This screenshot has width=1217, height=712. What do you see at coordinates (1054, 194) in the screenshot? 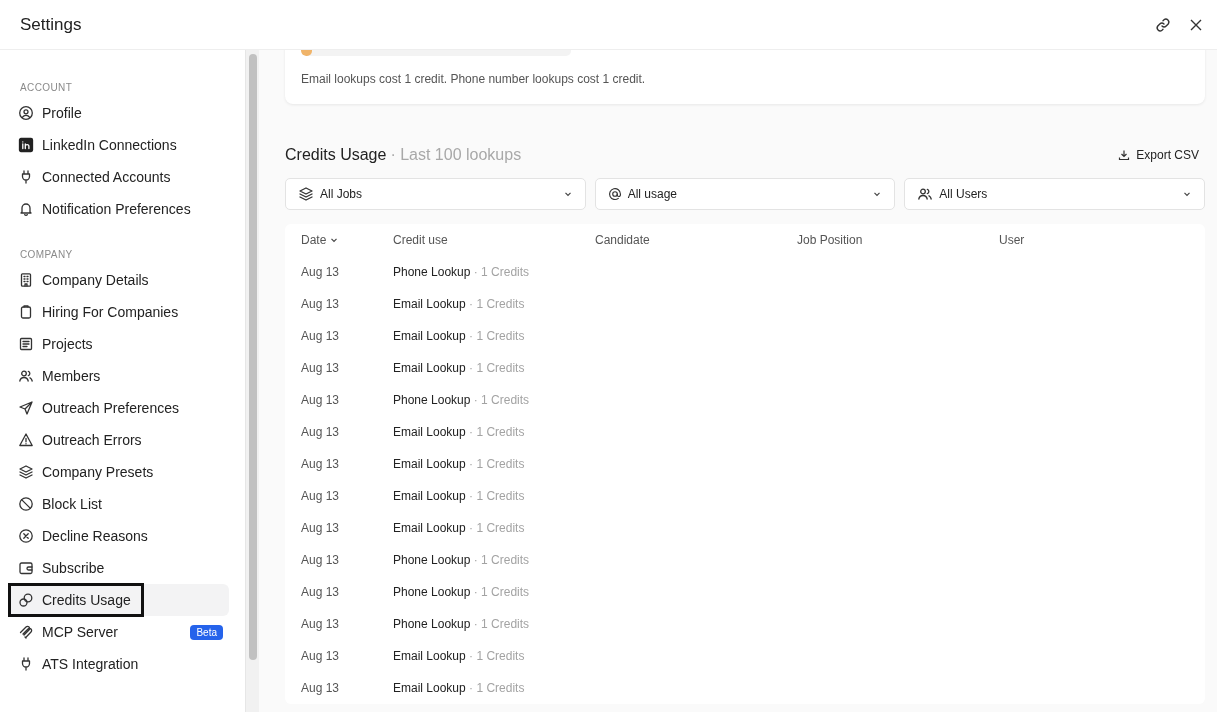
I see `filter-dropdown: All Users` at bounding box center [1054, 194].